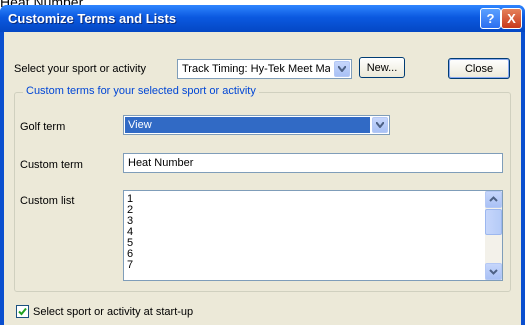  What do you see at coordinates (313, 221) in the screenshot?
I see `list-item: 3` at bounding box center [313, 221].